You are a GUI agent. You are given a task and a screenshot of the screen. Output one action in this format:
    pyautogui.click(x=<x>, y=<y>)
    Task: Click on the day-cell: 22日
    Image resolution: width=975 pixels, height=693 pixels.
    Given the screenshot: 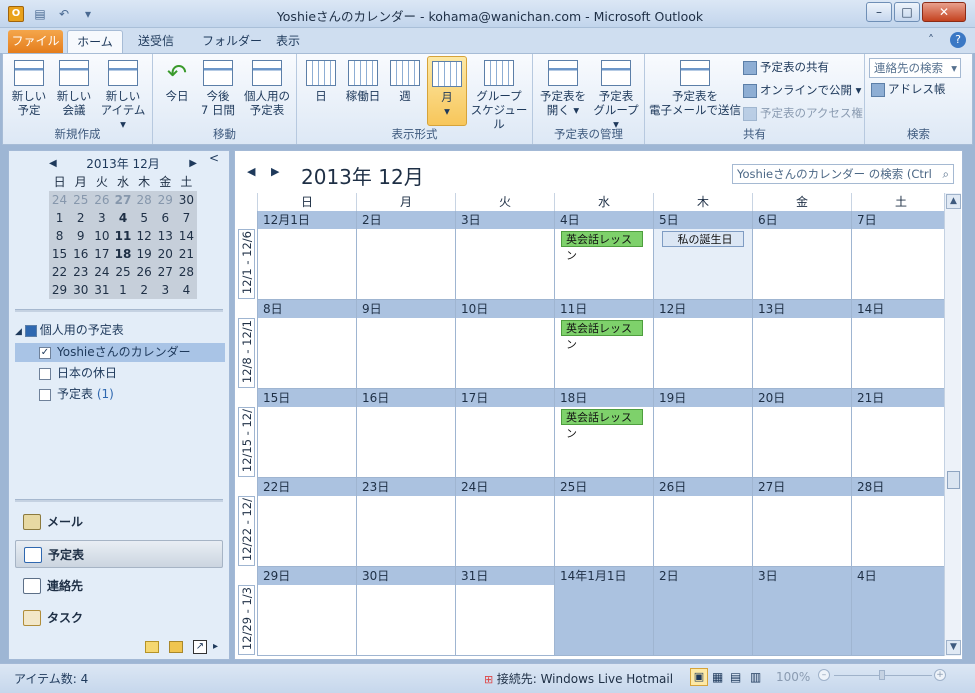 What is the action you would take?
    pyautogui.click(x=306, y=522)
    